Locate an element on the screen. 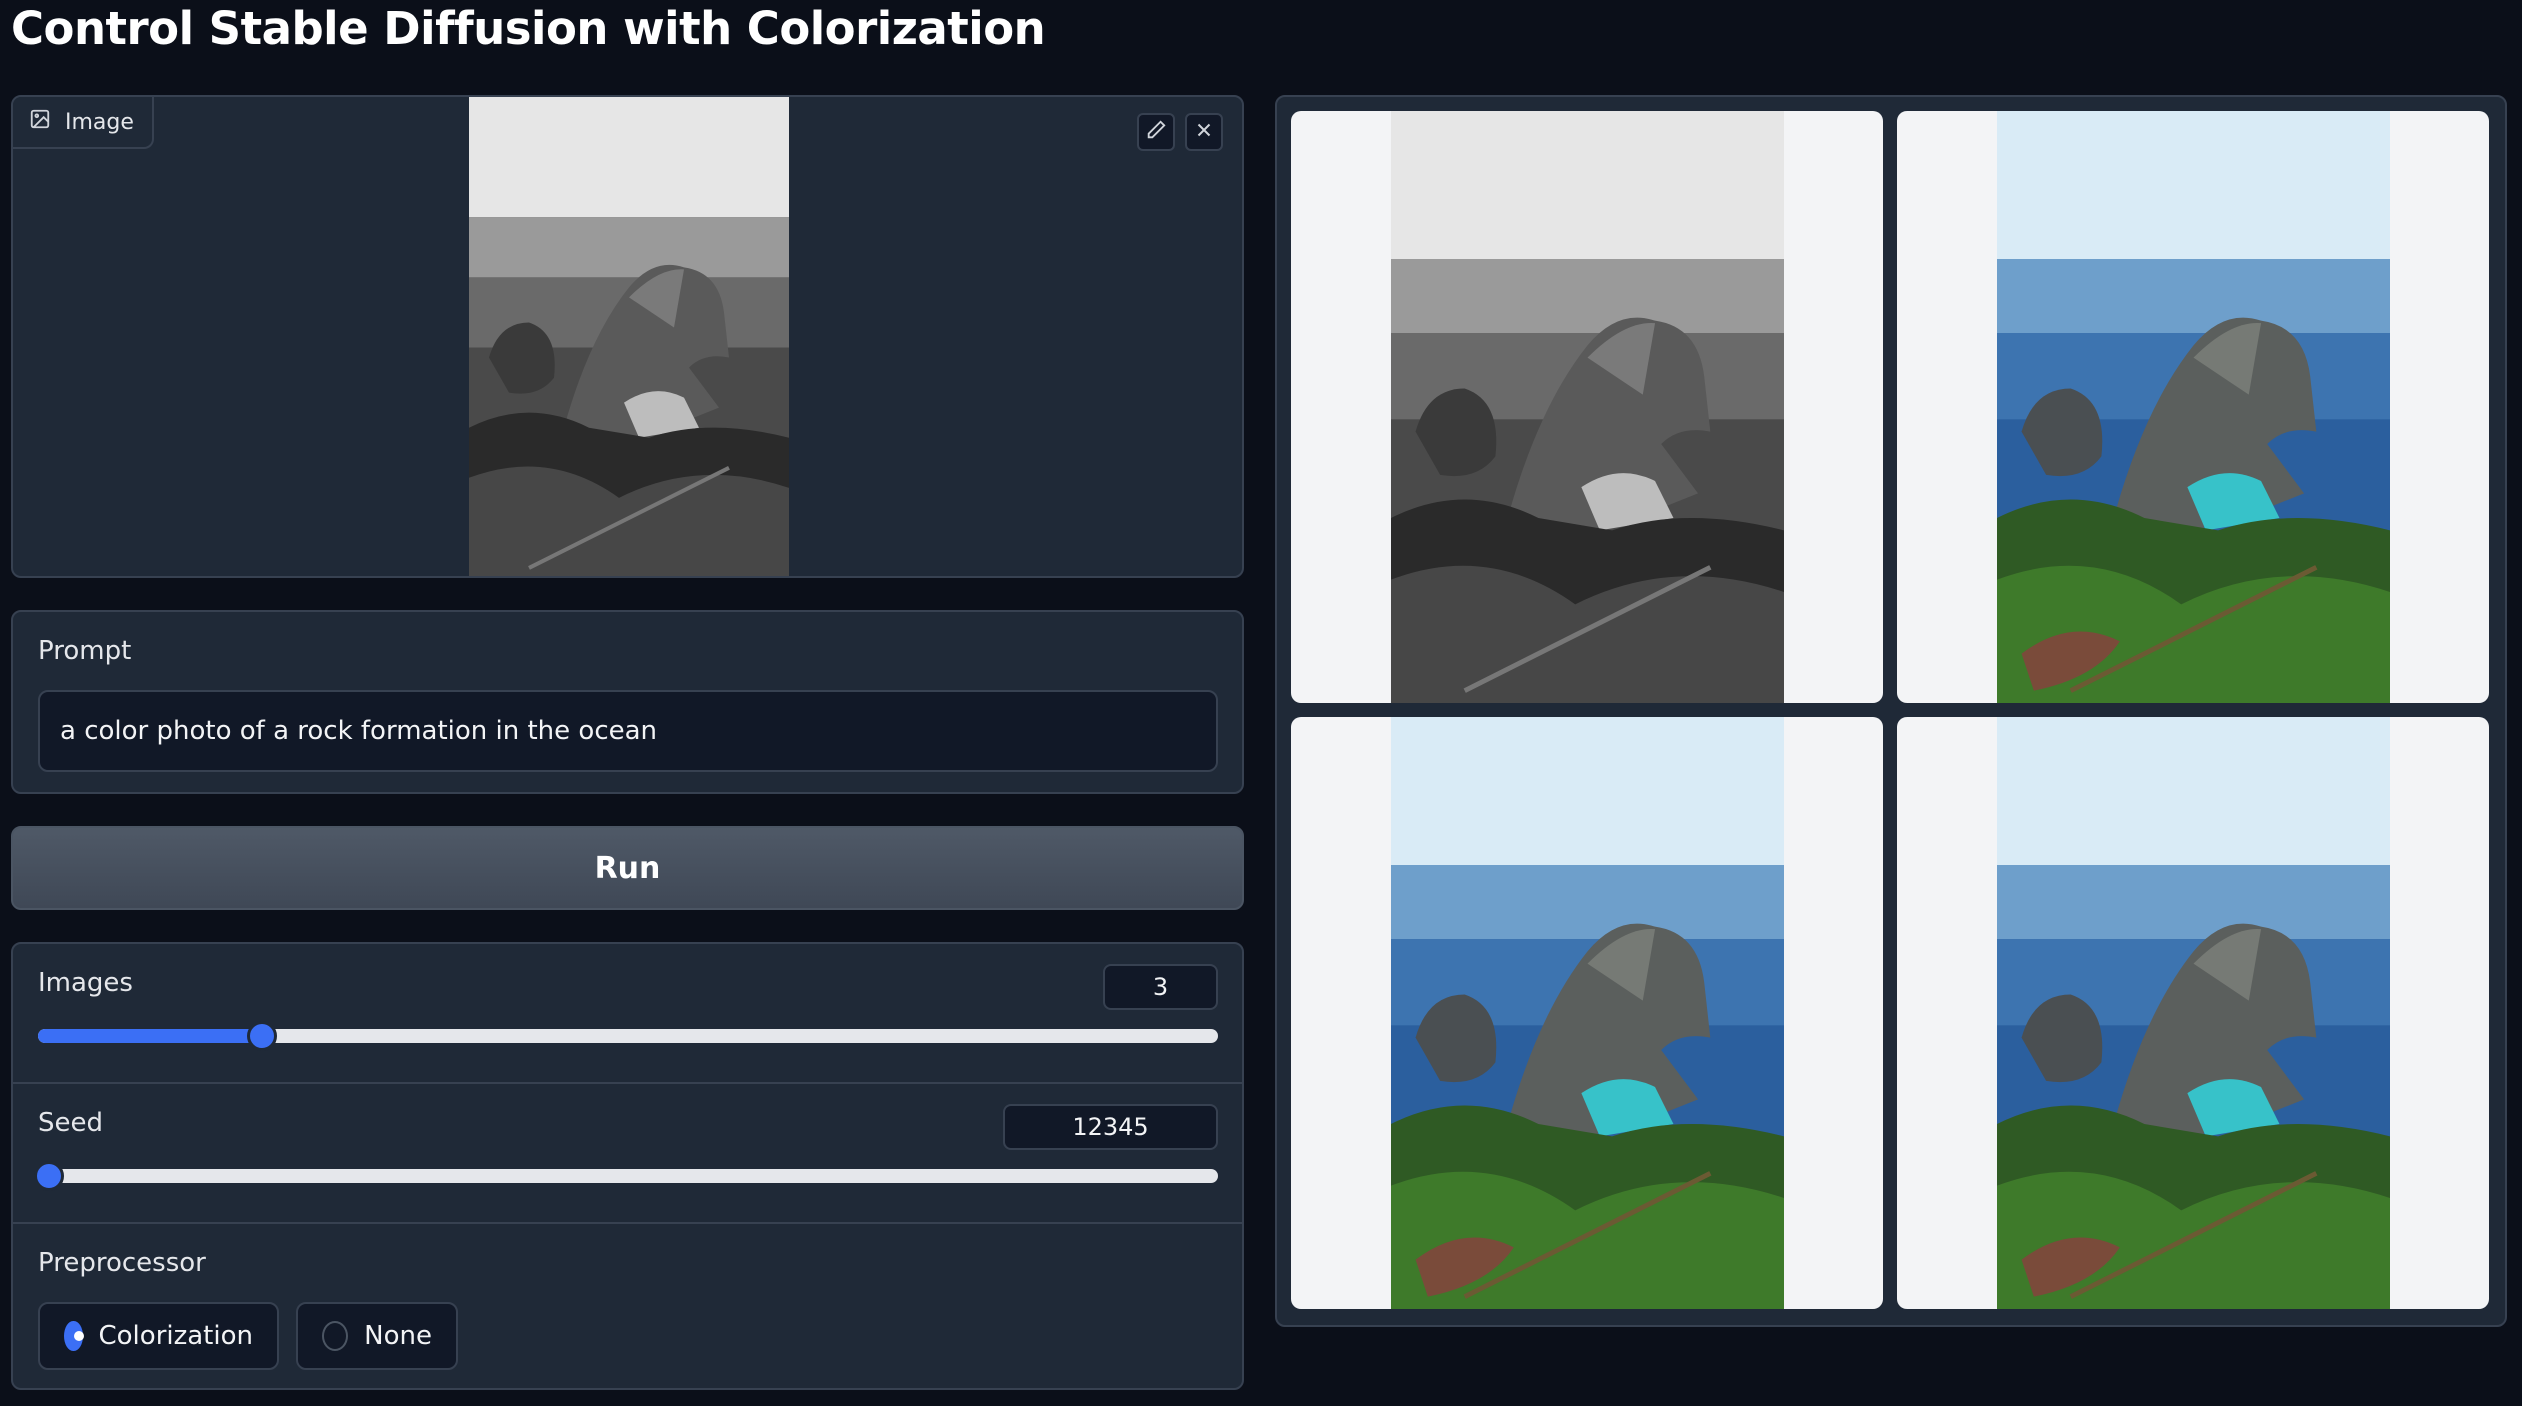 This screenshot has height=1406, width=2522. run-button: Run is located at coordinates (627, 868).